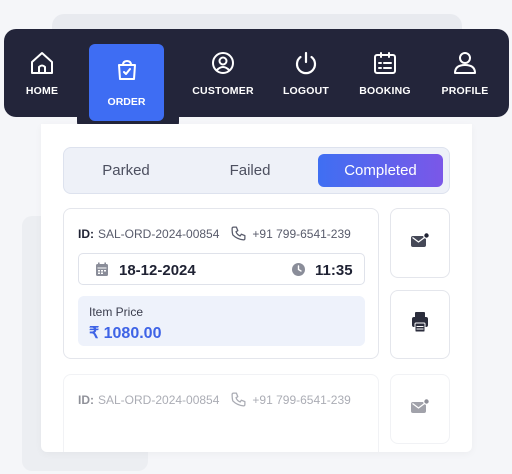 The height and width of the screenshot is (474, 512). What do you see at coordinates (126, 170) in the screenshot?
I see `tab-parked: Parked` at bounding box center [126, 170].